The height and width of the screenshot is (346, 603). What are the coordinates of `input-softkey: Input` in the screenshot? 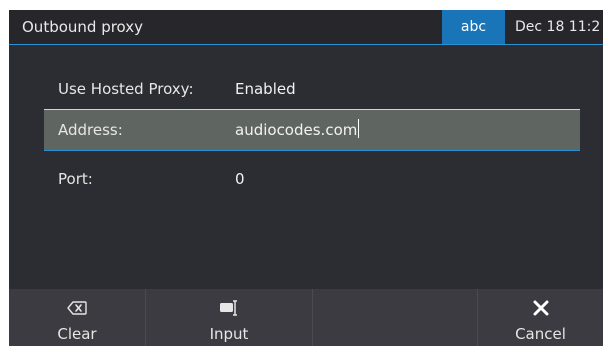 It's located at (229, 317).